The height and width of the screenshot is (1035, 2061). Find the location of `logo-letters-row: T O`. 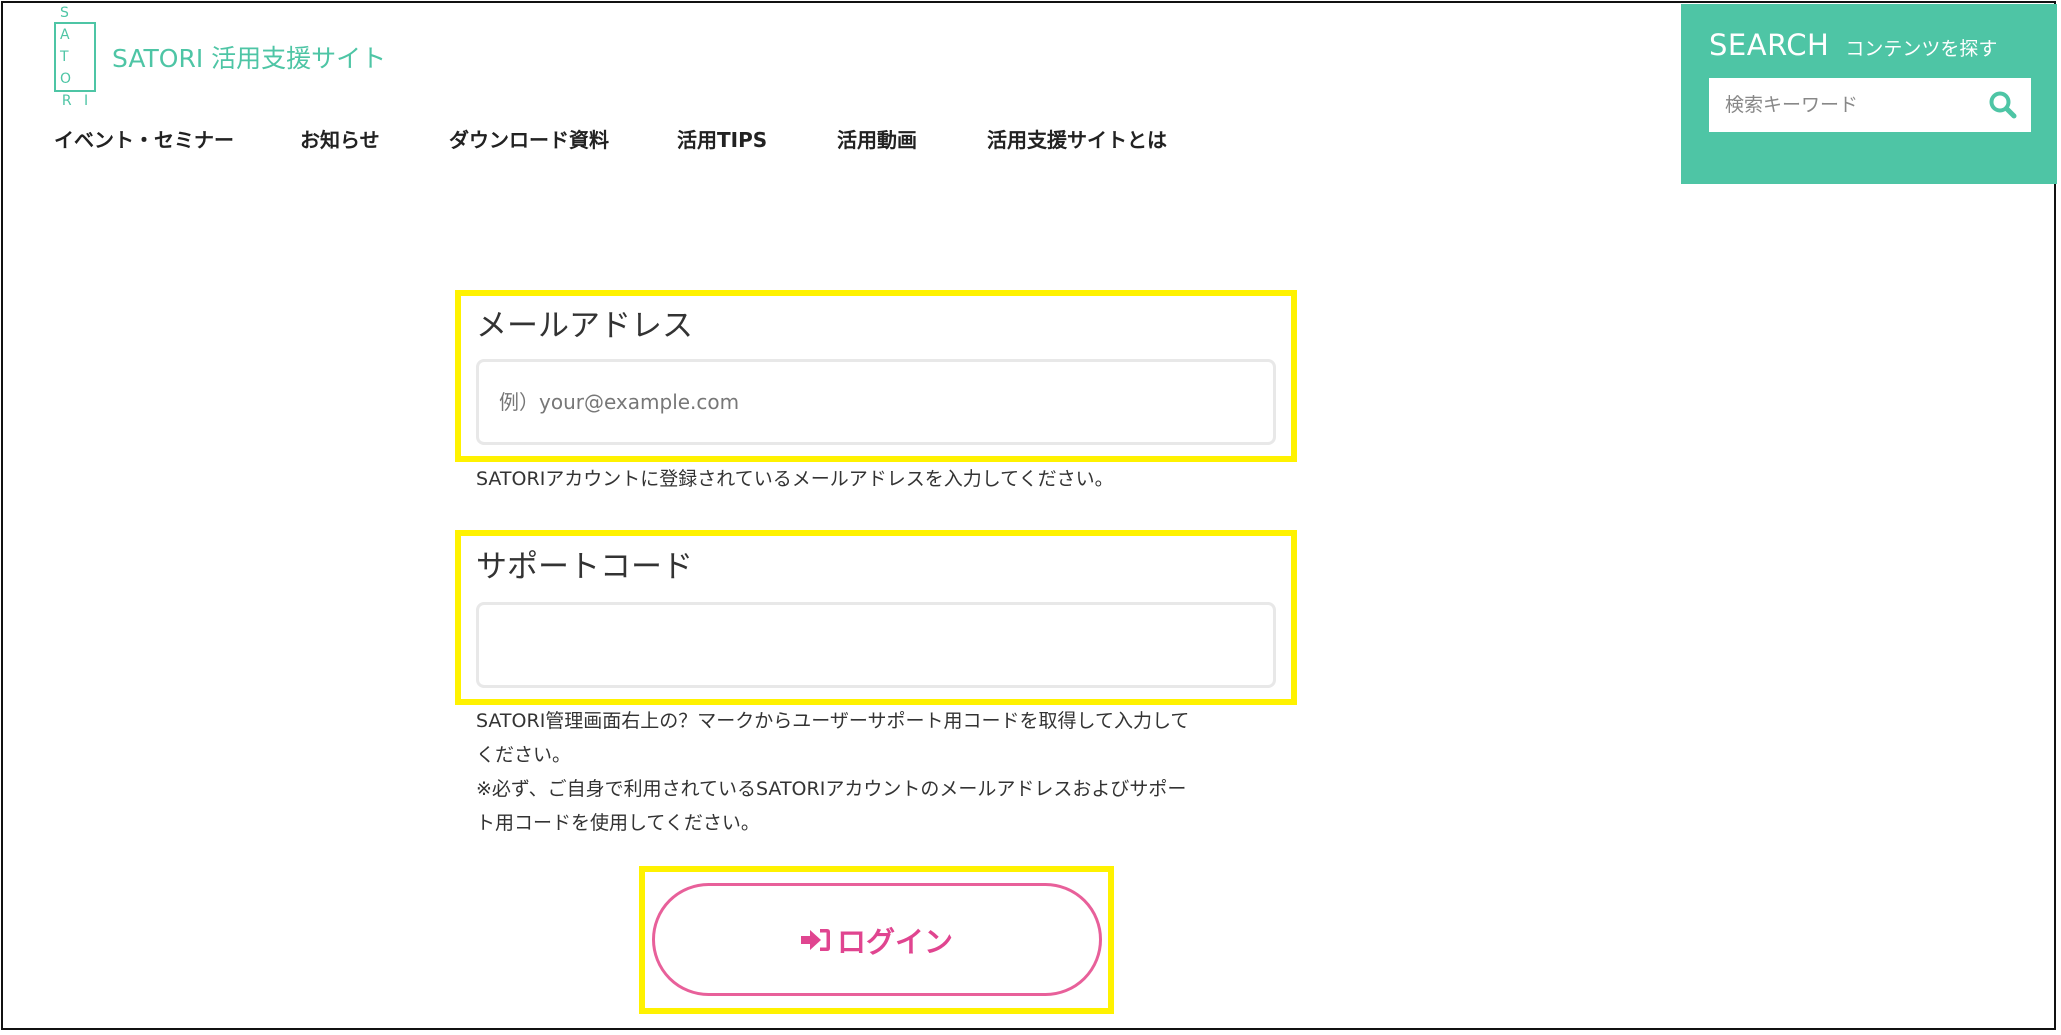

logo-letters-row: T O is located at coordinates (68, 68).